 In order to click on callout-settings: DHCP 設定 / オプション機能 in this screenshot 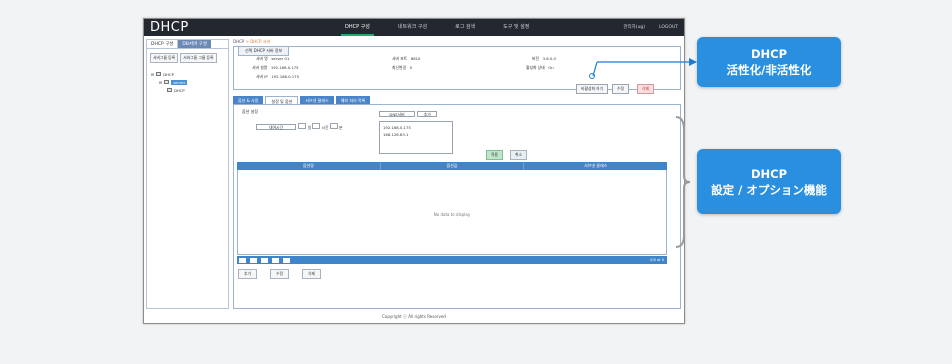, I will do `click(769, 181)`.